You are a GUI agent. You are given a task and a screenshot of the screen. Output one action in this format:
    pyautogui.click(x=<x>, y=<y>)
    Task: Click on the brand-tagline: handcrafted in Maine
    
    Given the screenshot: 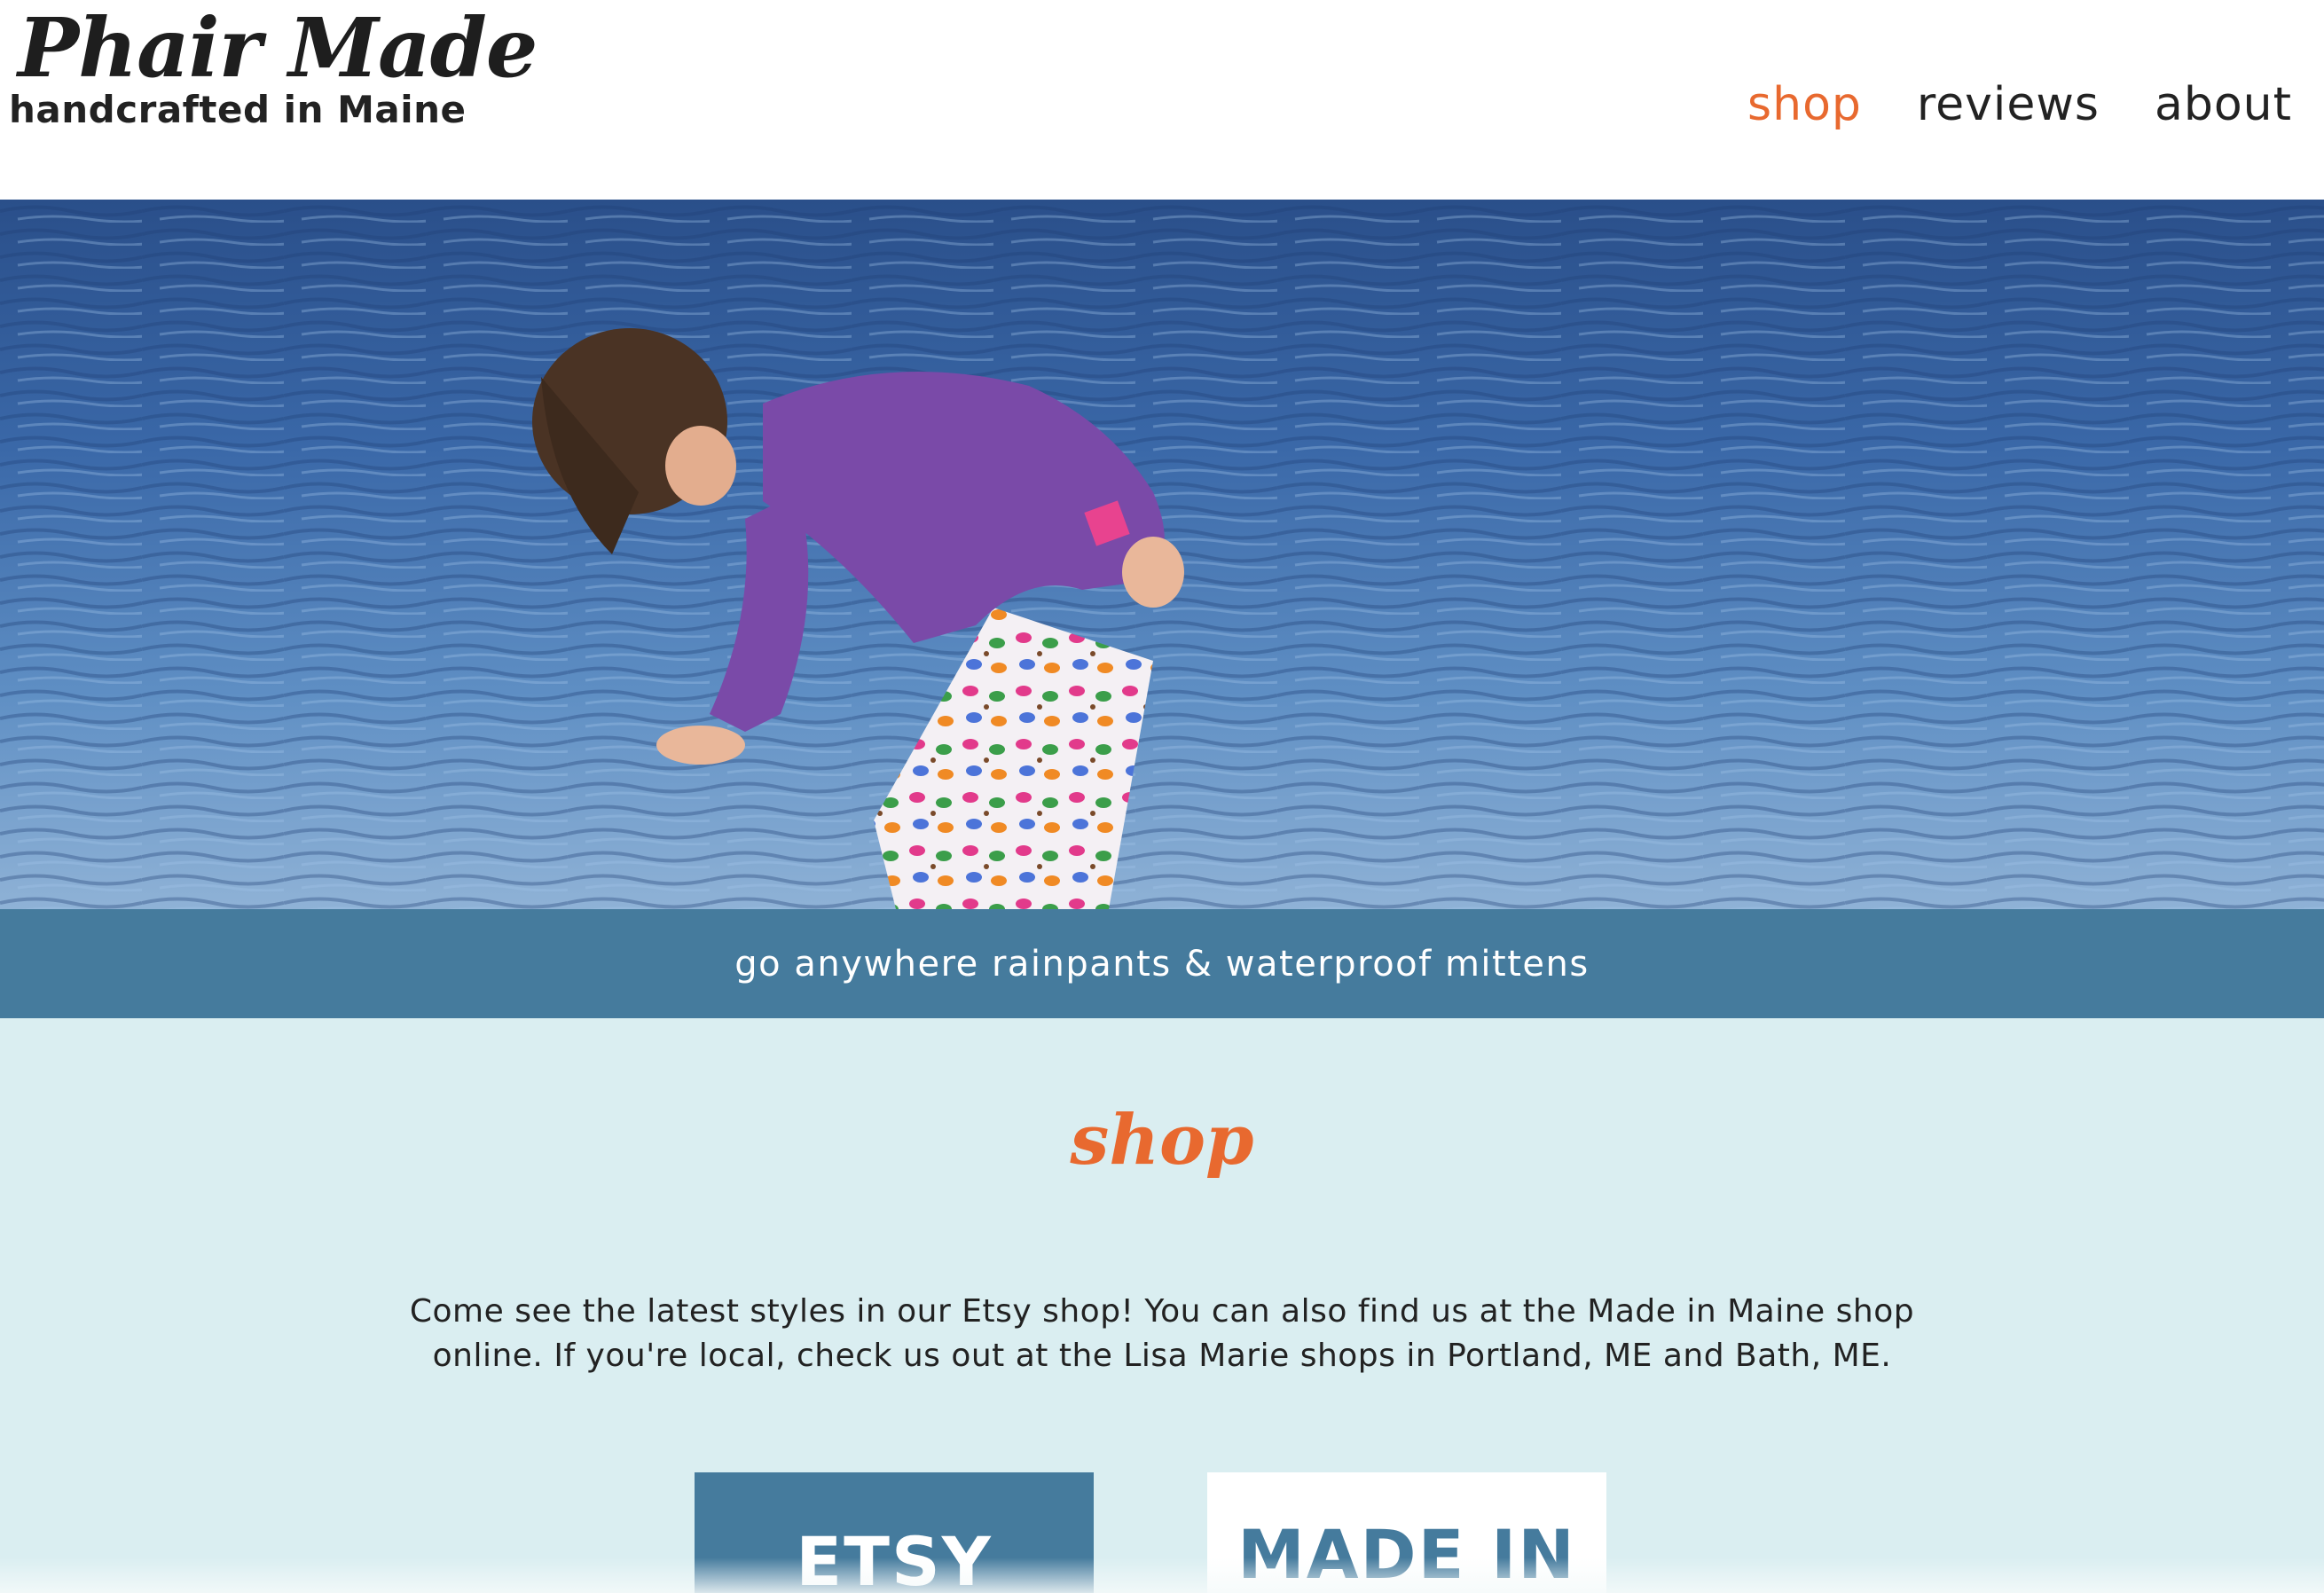 What is the action you would take?
    pyautogui.click(x=238, y=109)
    